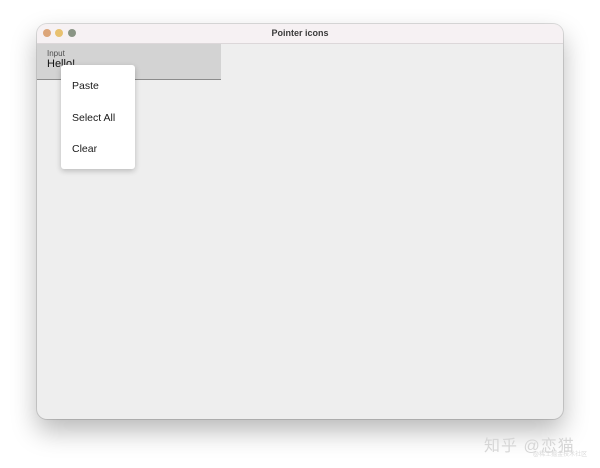 This screenshot has height=468, width=600. I want to click on menu-item-select-all: Select All, so click(98, 119).